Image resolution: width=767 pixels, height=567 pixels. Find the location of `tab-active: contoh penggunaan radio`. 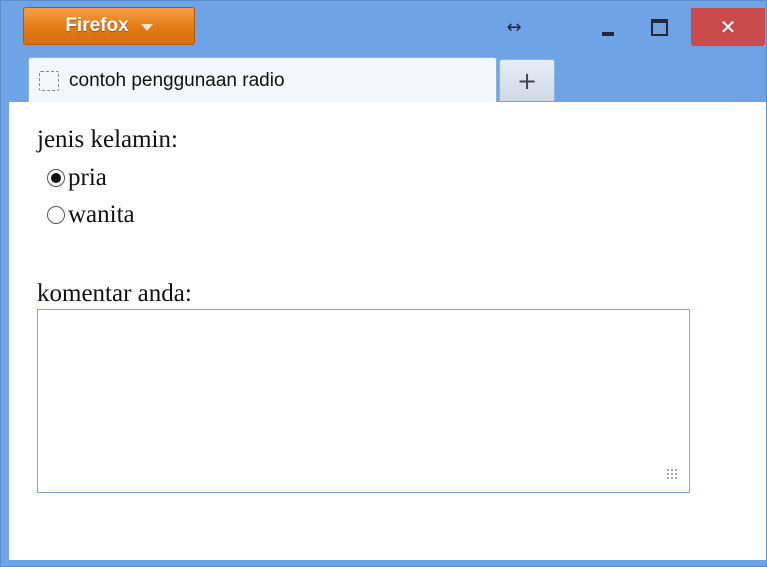

tab-active: contoh penggunaan radio is located at coordinates (262, 80).